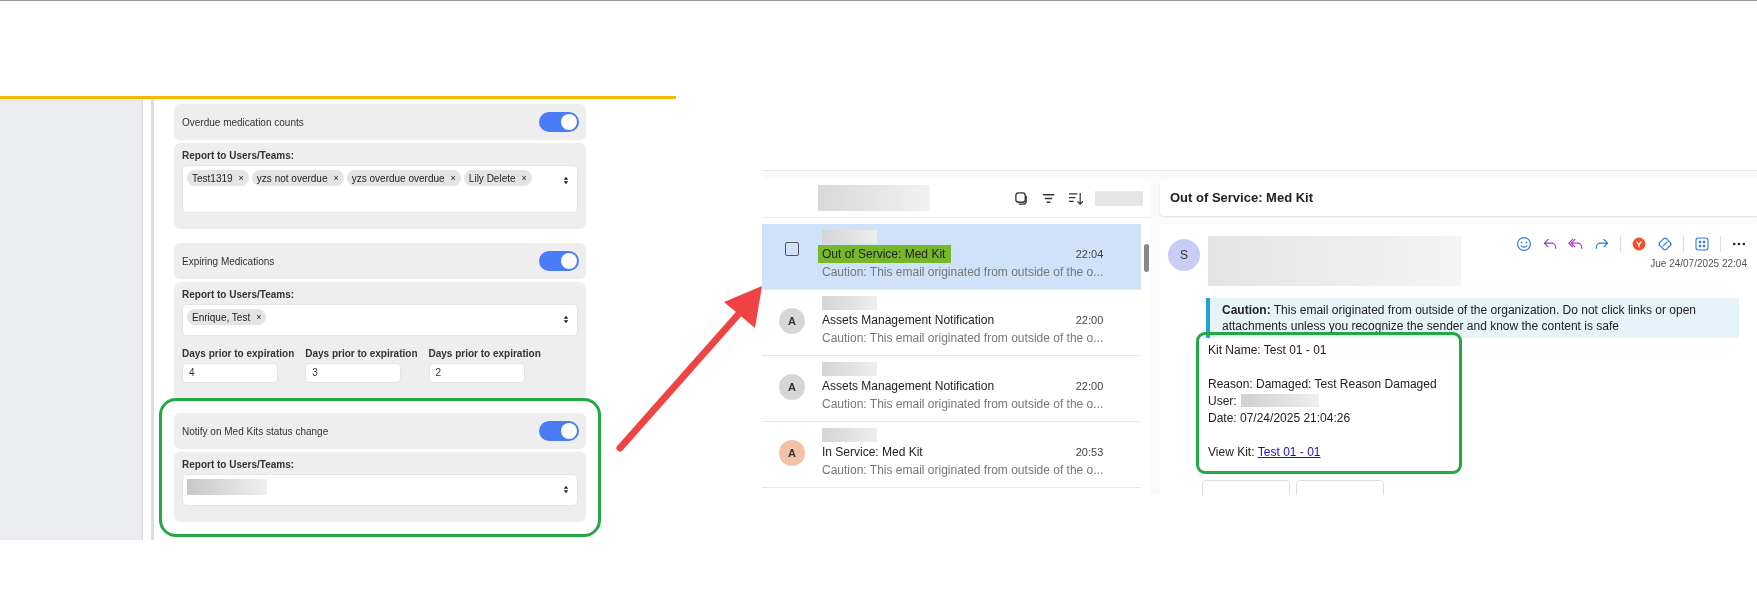 Image resolution: width=1757 pixels, height=597 pixels. I want to click on number-field: 3, so click(353, 373).